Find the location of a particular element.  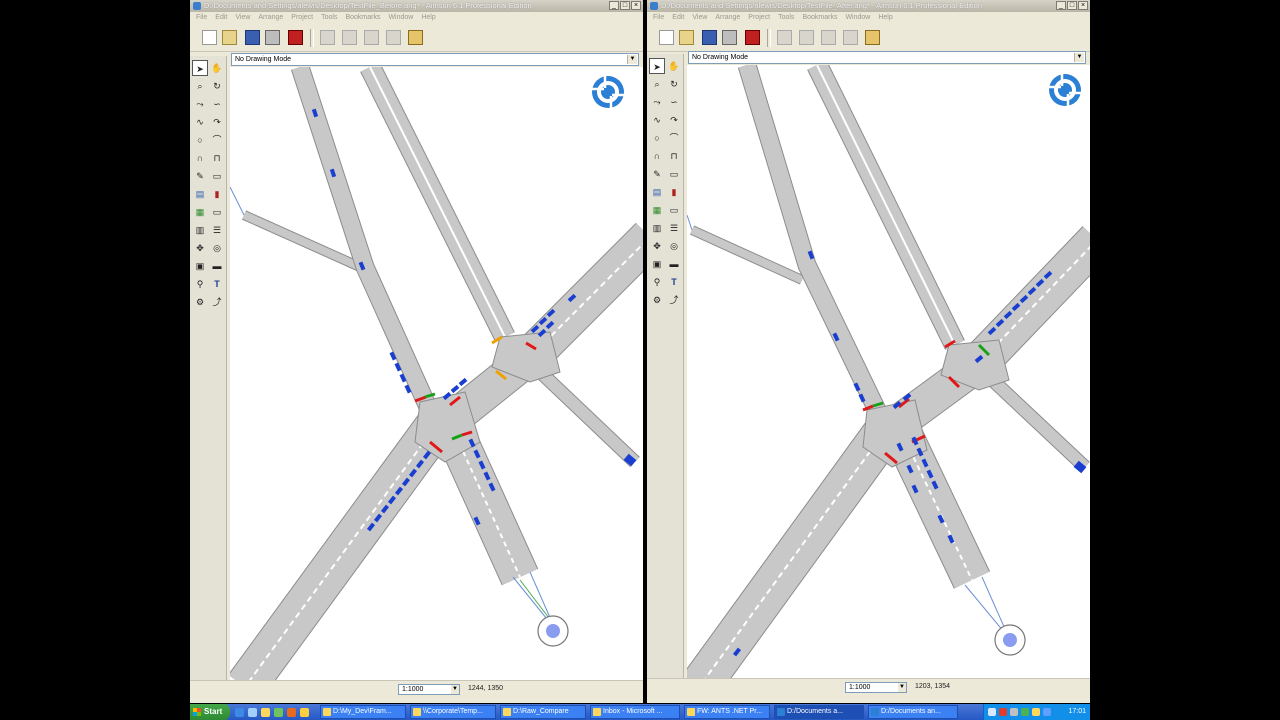

drawing-mode-select: No Drawing Mode ▼ is located at coordinates (435, 59).